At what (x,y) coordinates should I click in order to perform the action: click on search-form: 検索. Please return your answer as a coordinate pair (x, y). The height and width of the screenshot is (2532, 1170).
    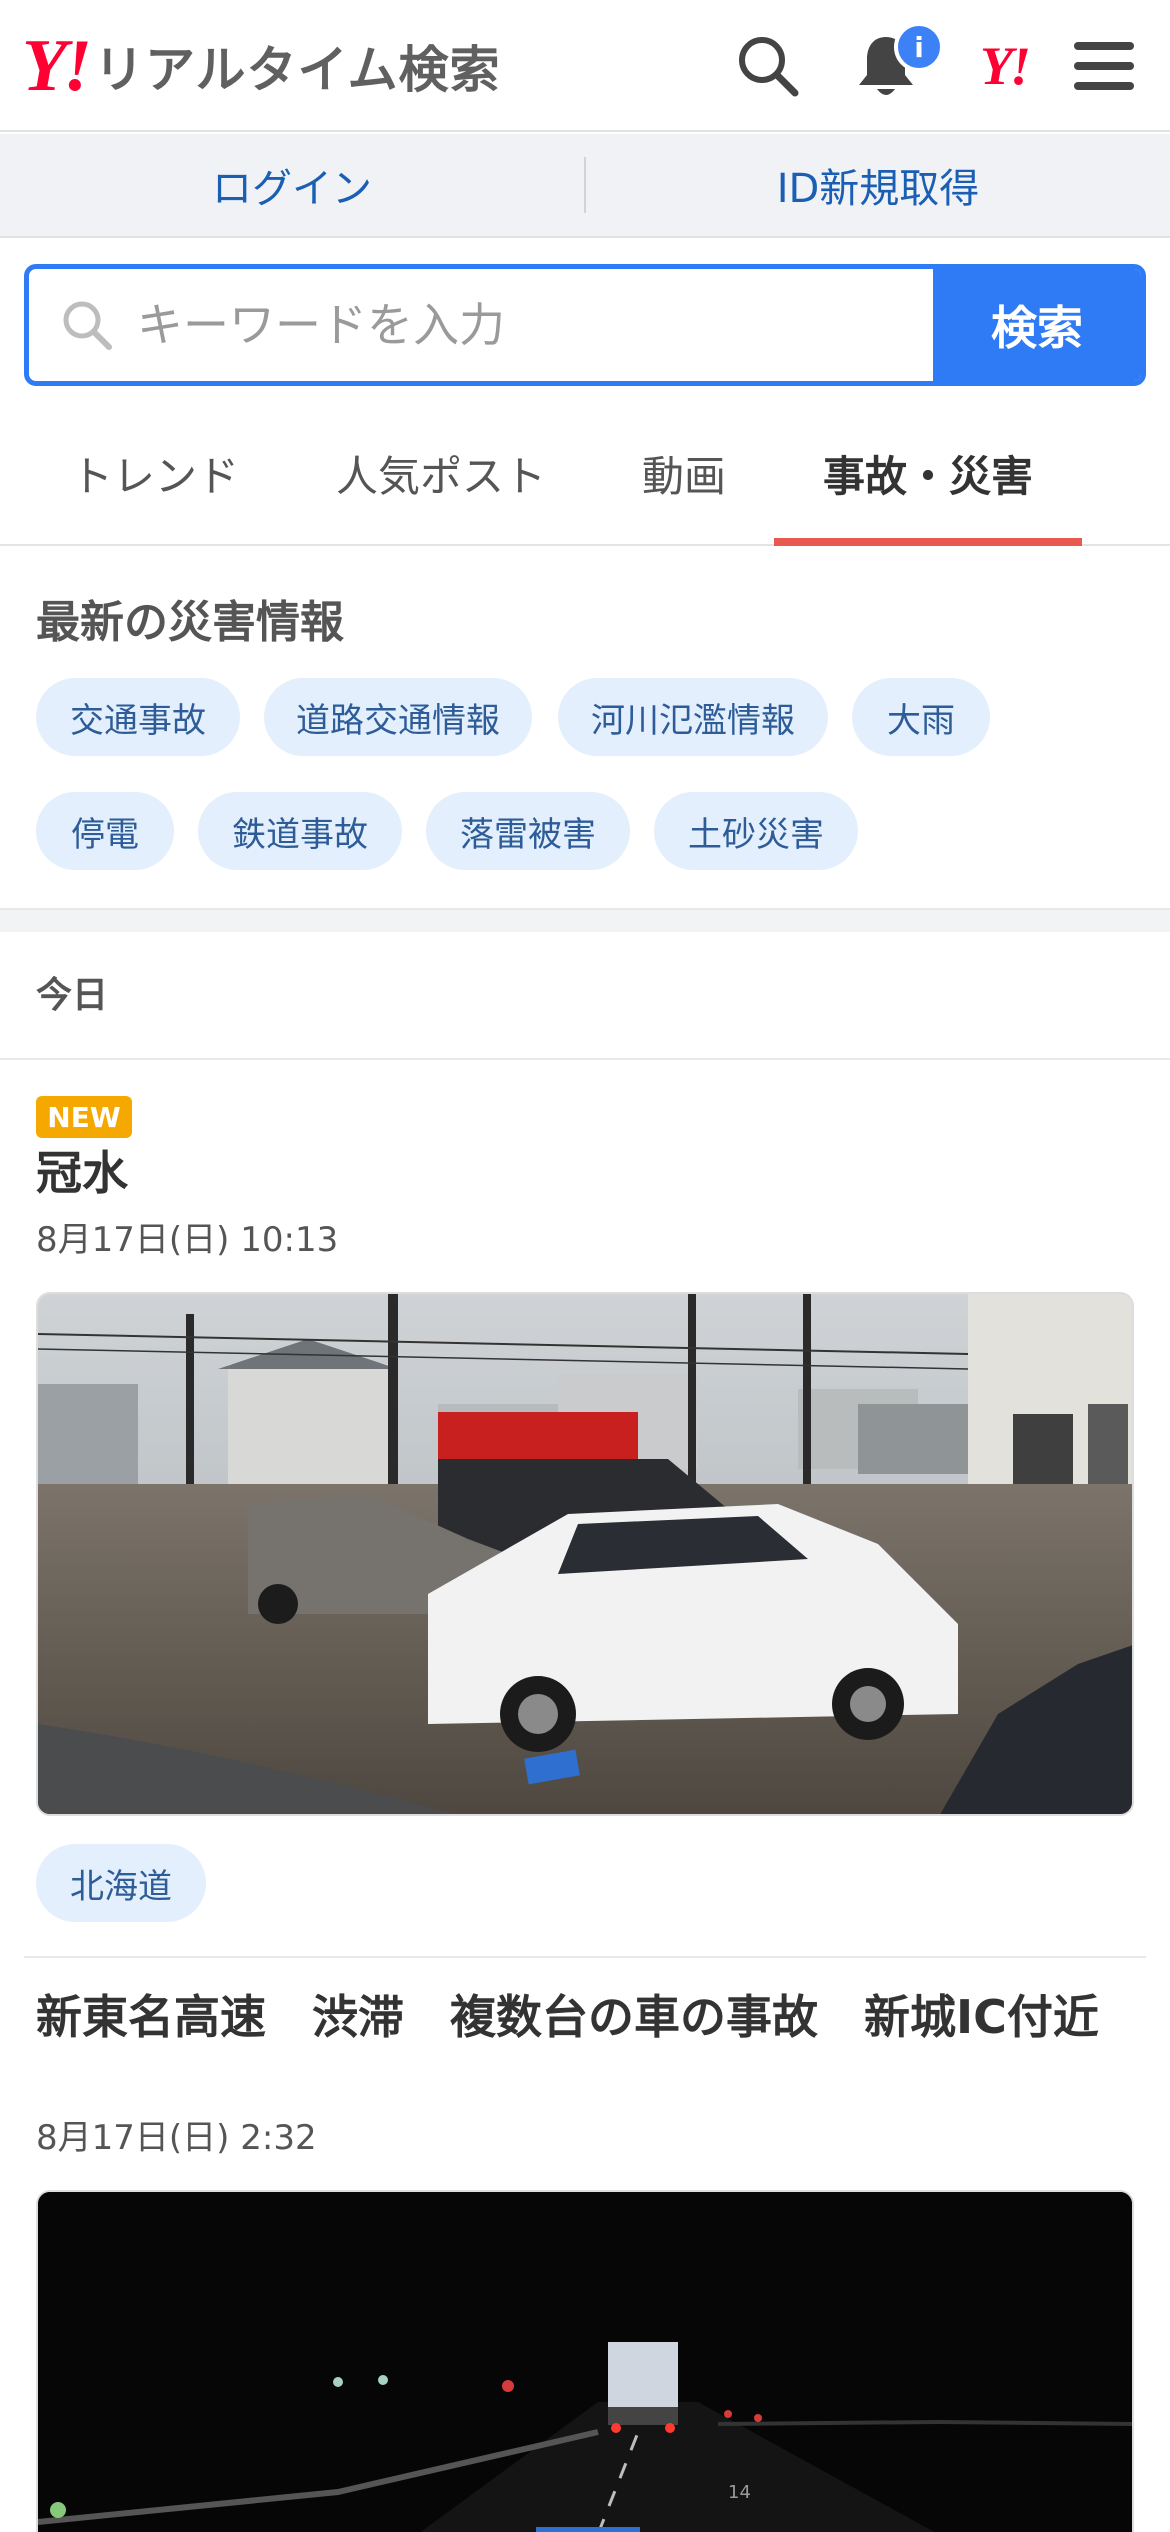
    Looking at the image, I should click on (585, 325).